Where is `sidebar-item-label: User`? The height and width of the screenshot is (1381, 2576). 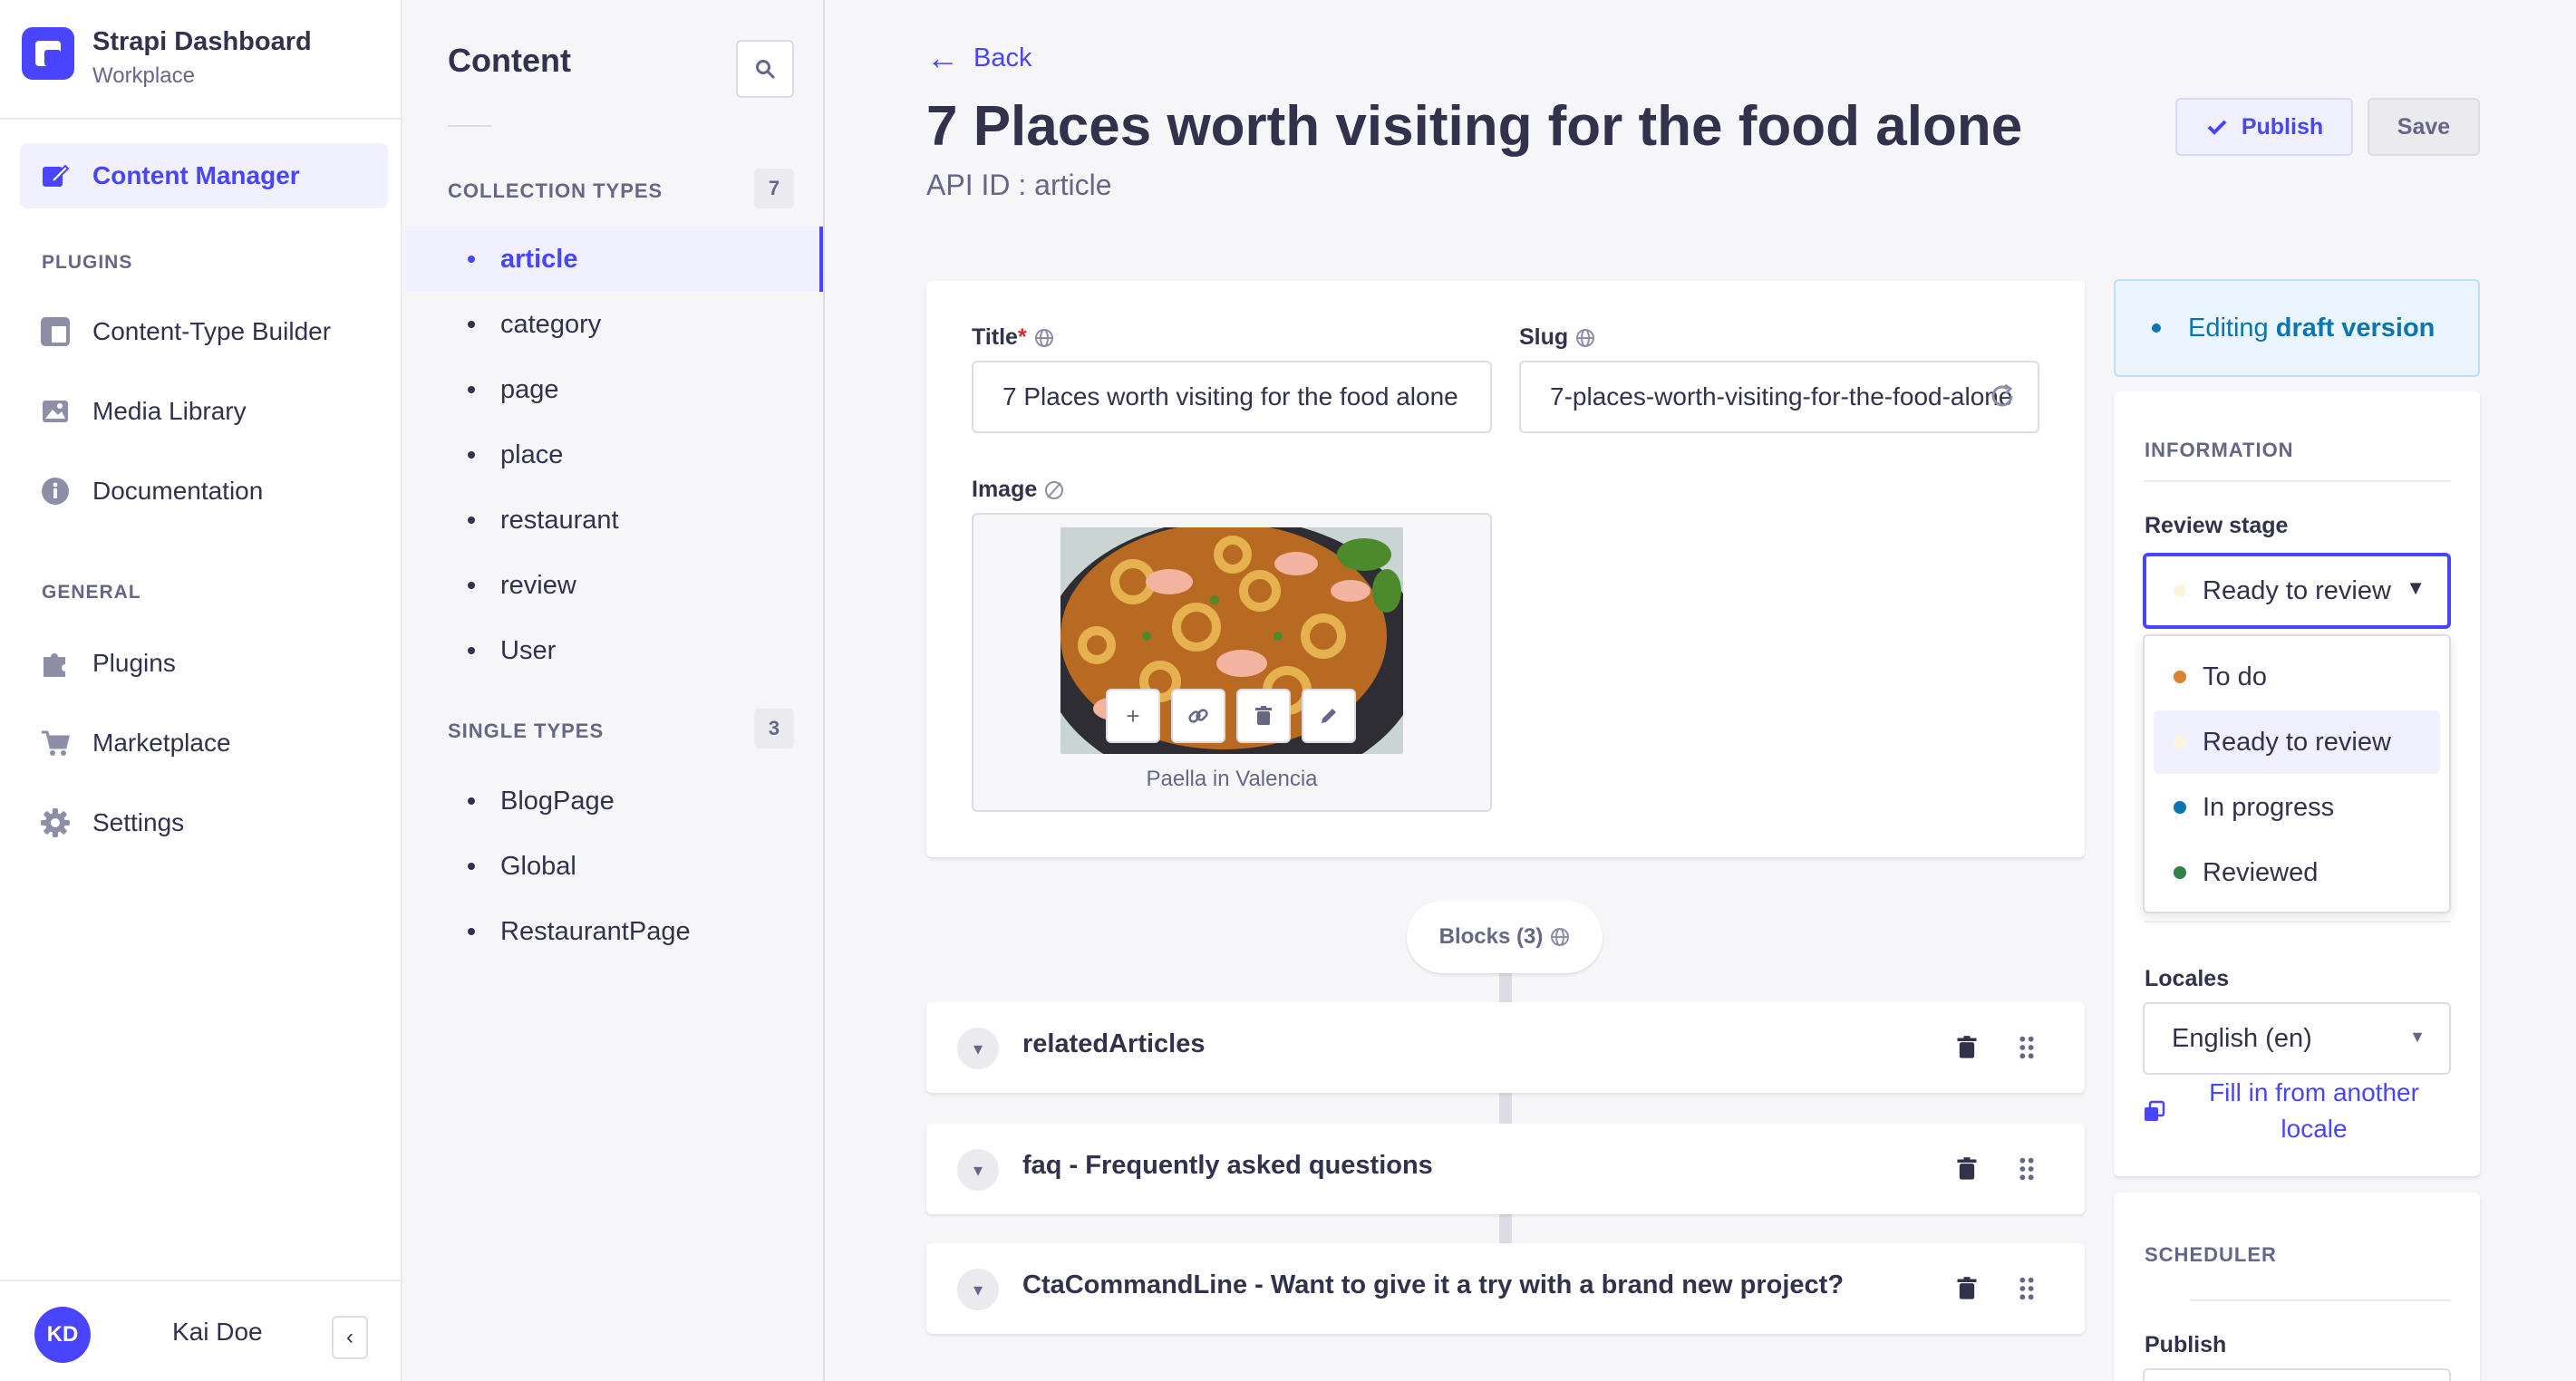
sidebar-item-label: User is located at coordinates (528, 650).